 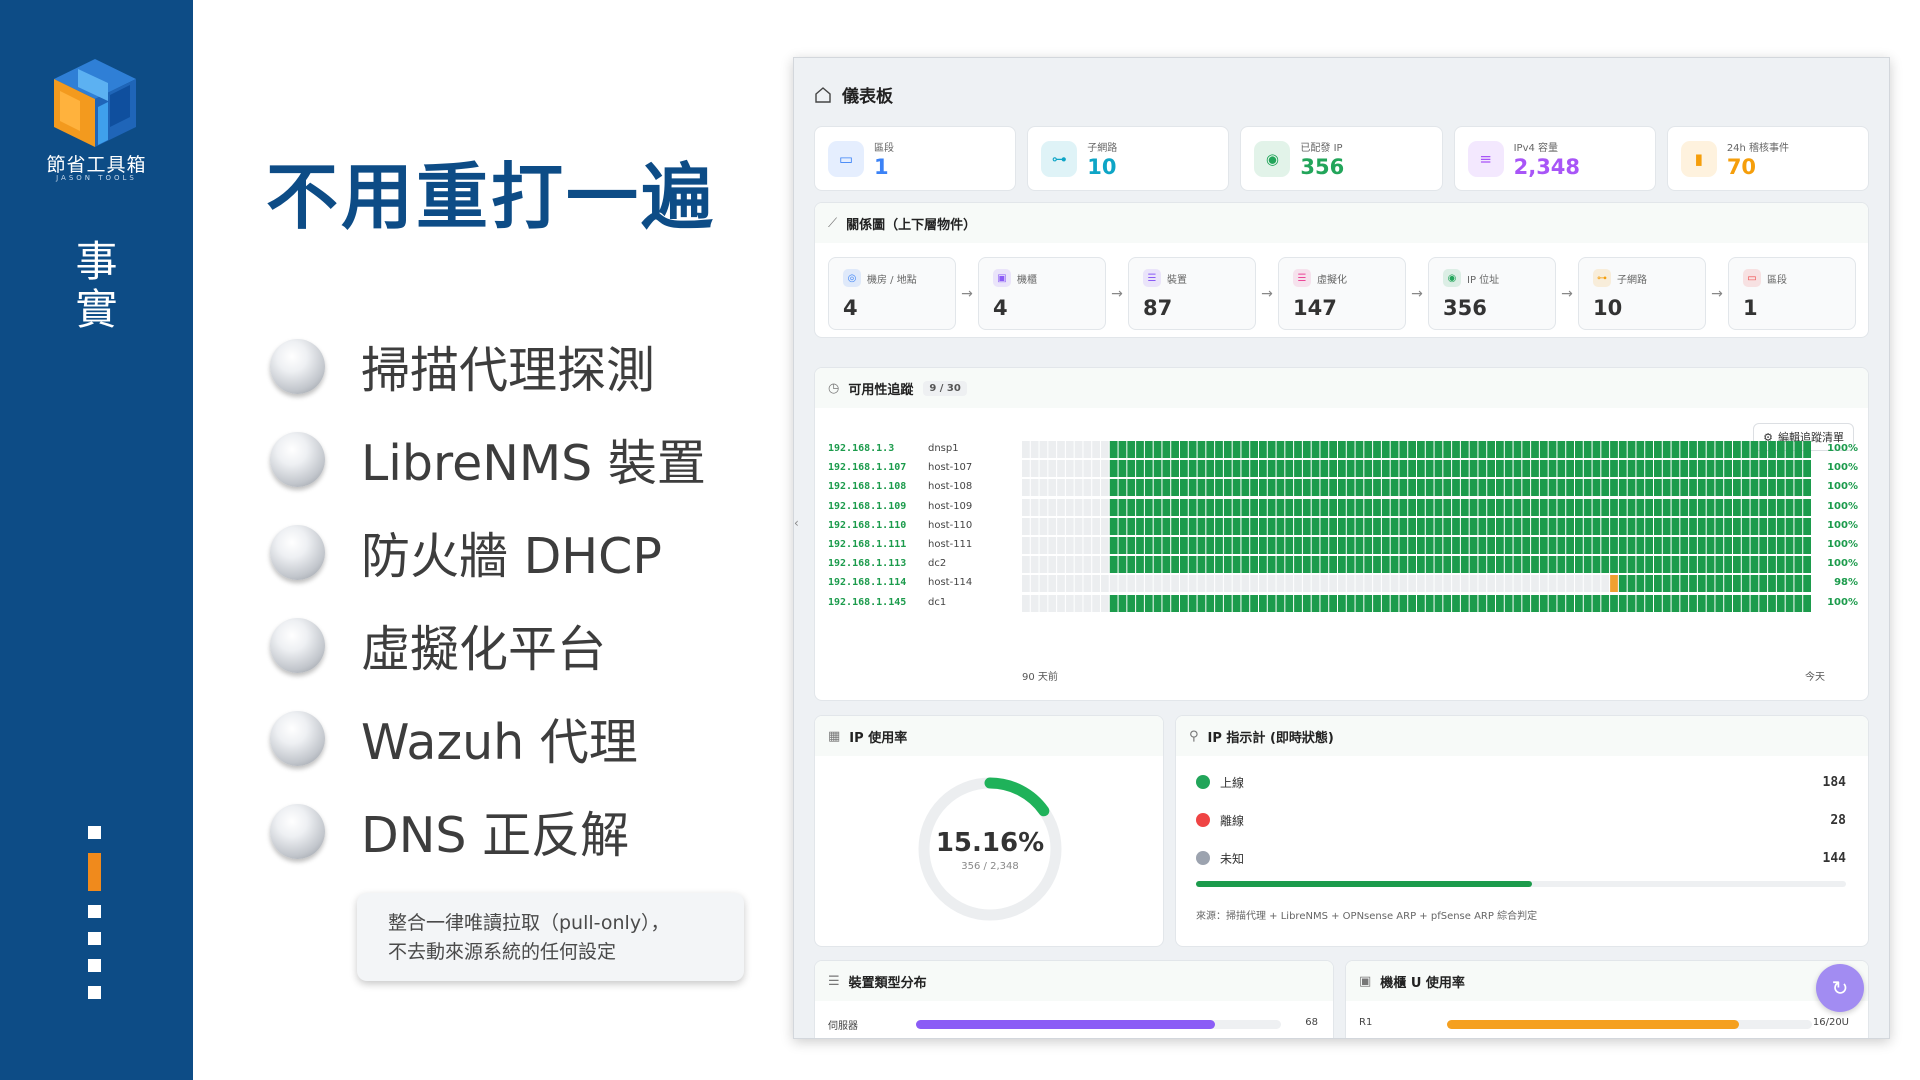 I want to click on relation-card: ☰ 虛擬化 147, so click(x=1342, y=293).